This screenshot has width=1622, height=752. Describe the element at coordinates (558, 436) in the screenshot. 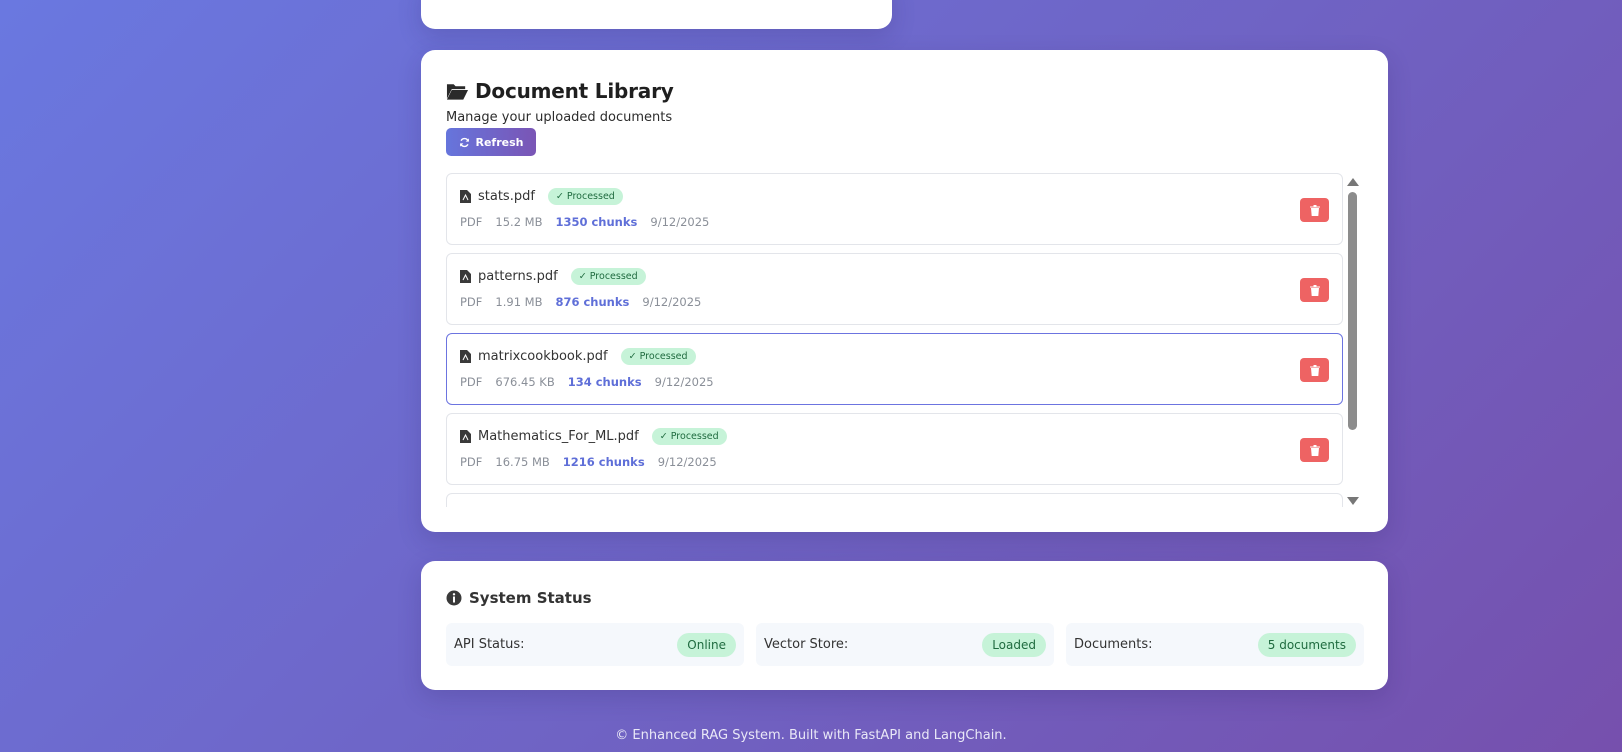

I see `document-name: Mathematics_For_ML.pdf` at that location.